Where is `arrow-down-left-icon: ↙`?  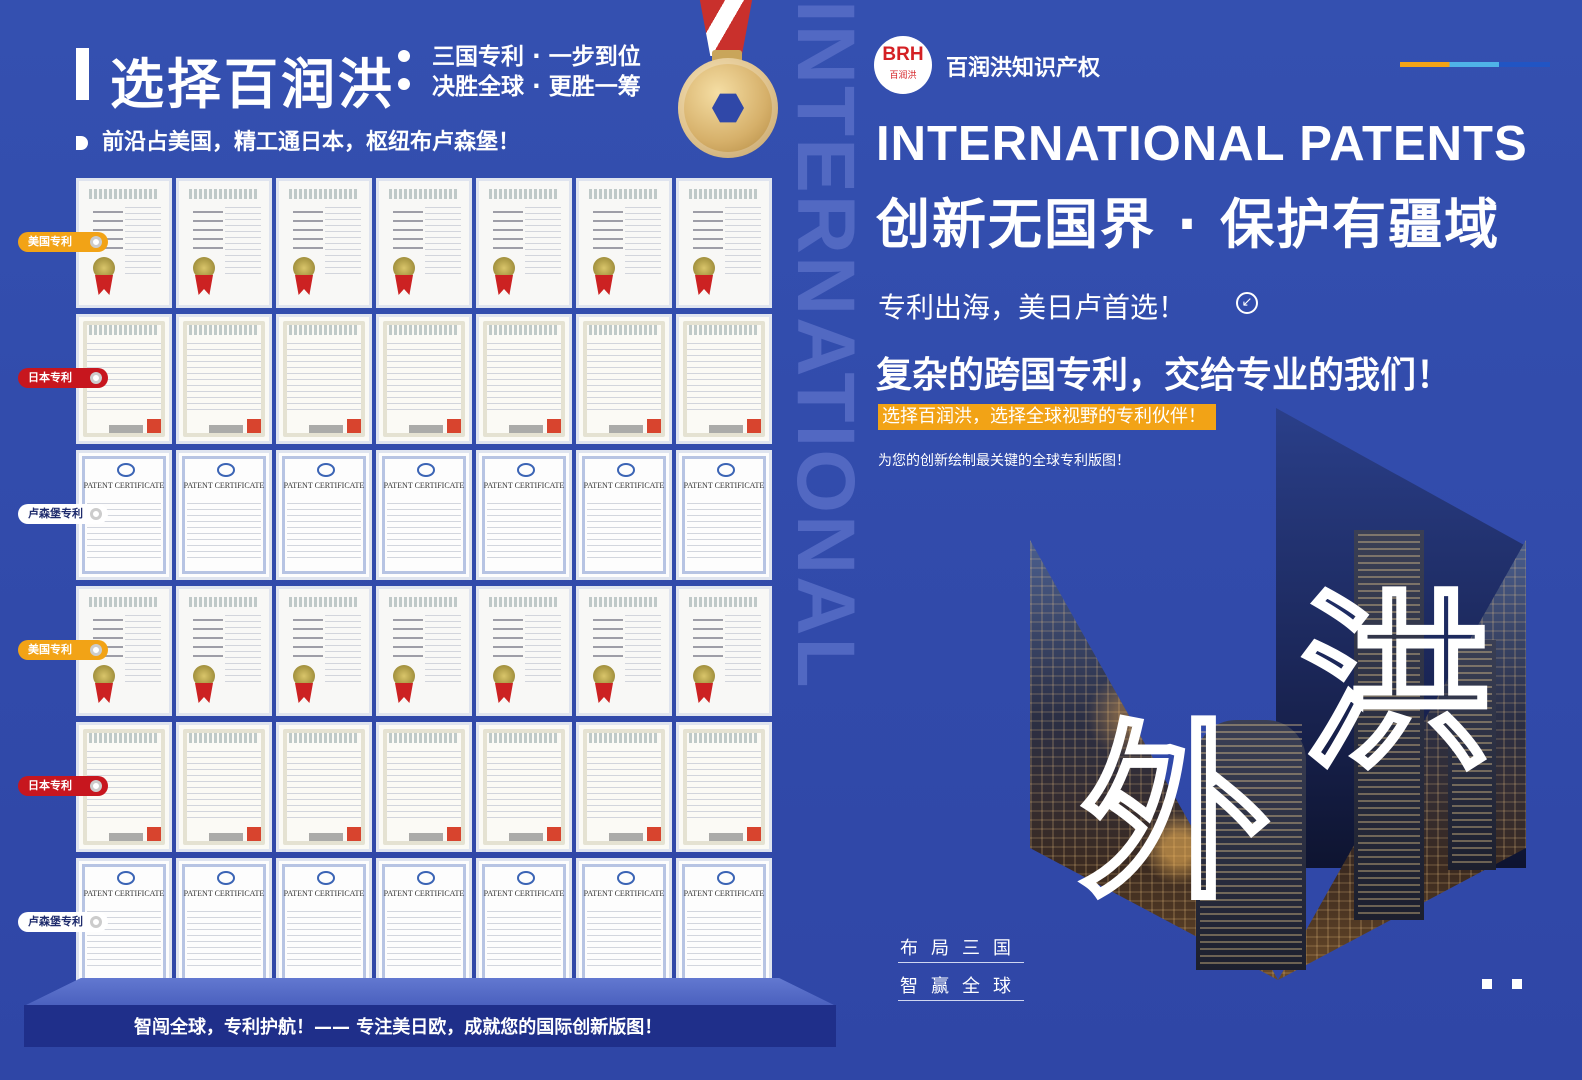
arrow-down-left-icon: ↙ is located at coordinates (1247, 303).